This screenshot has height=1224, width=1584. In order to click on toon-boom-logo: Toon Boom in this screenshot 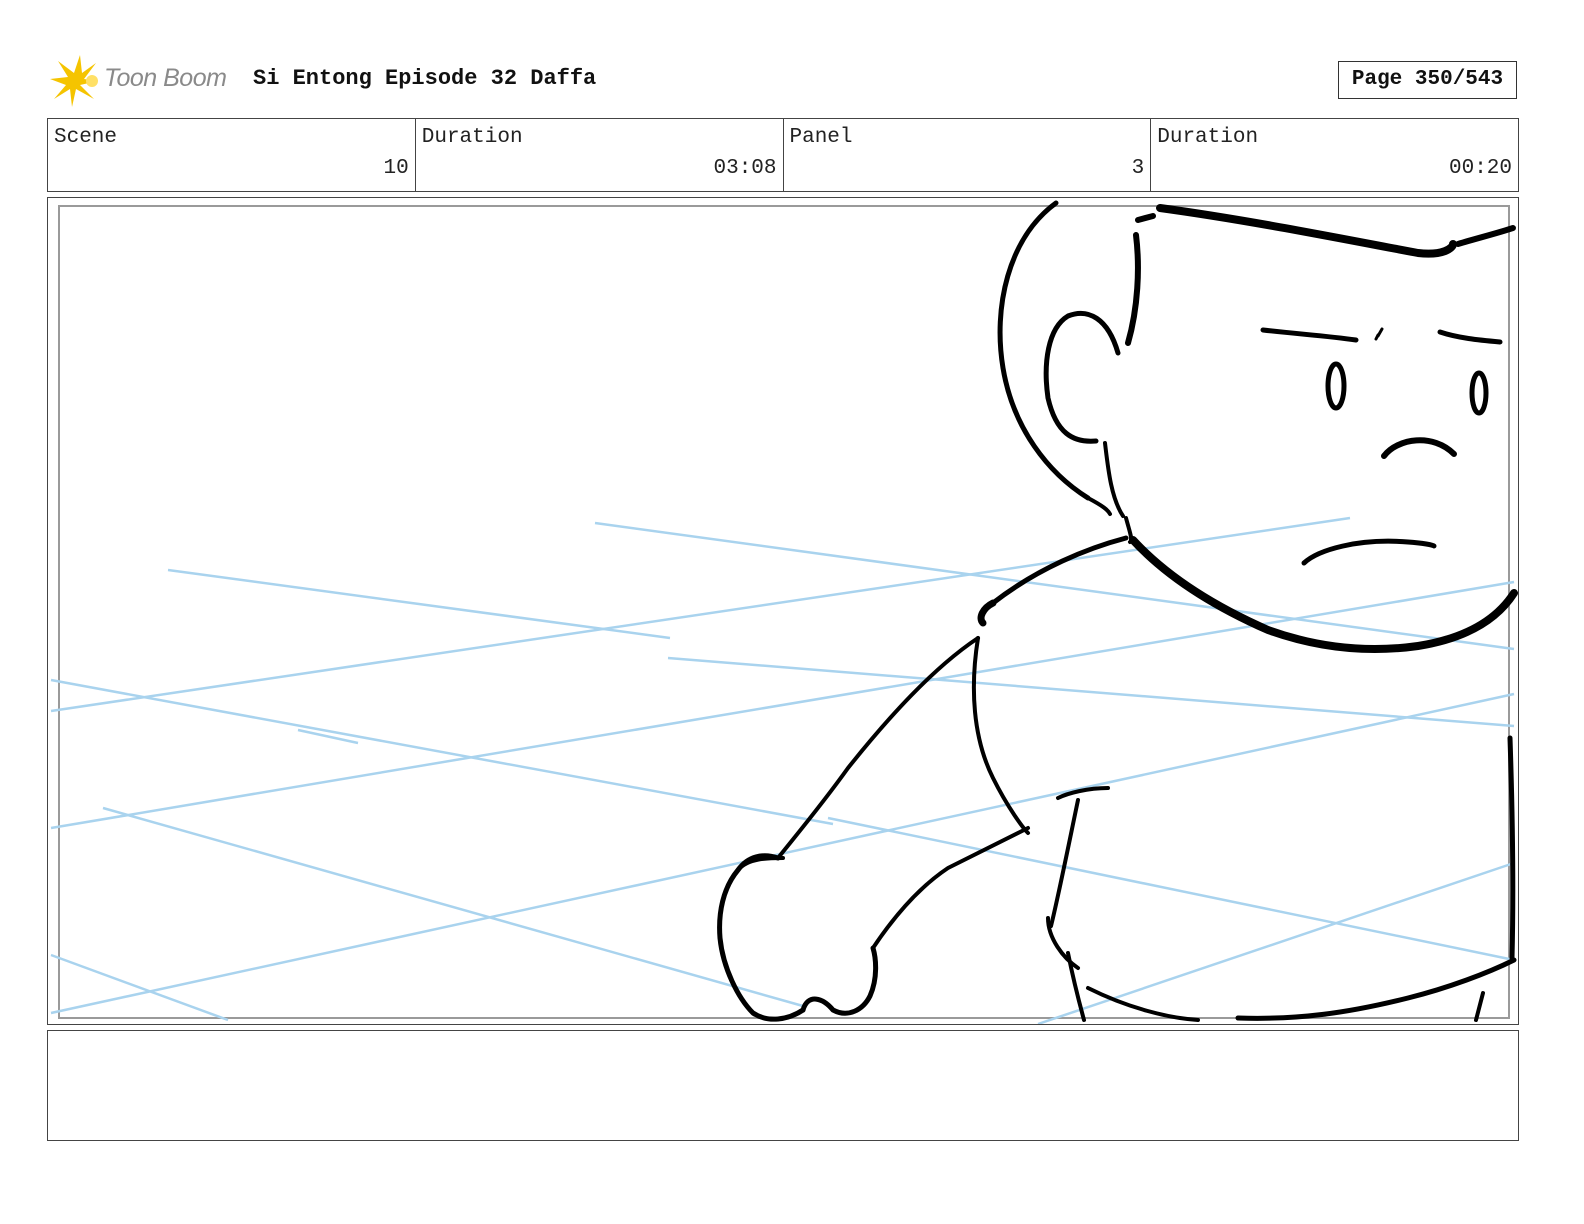, I will do `click(145, 81)`.